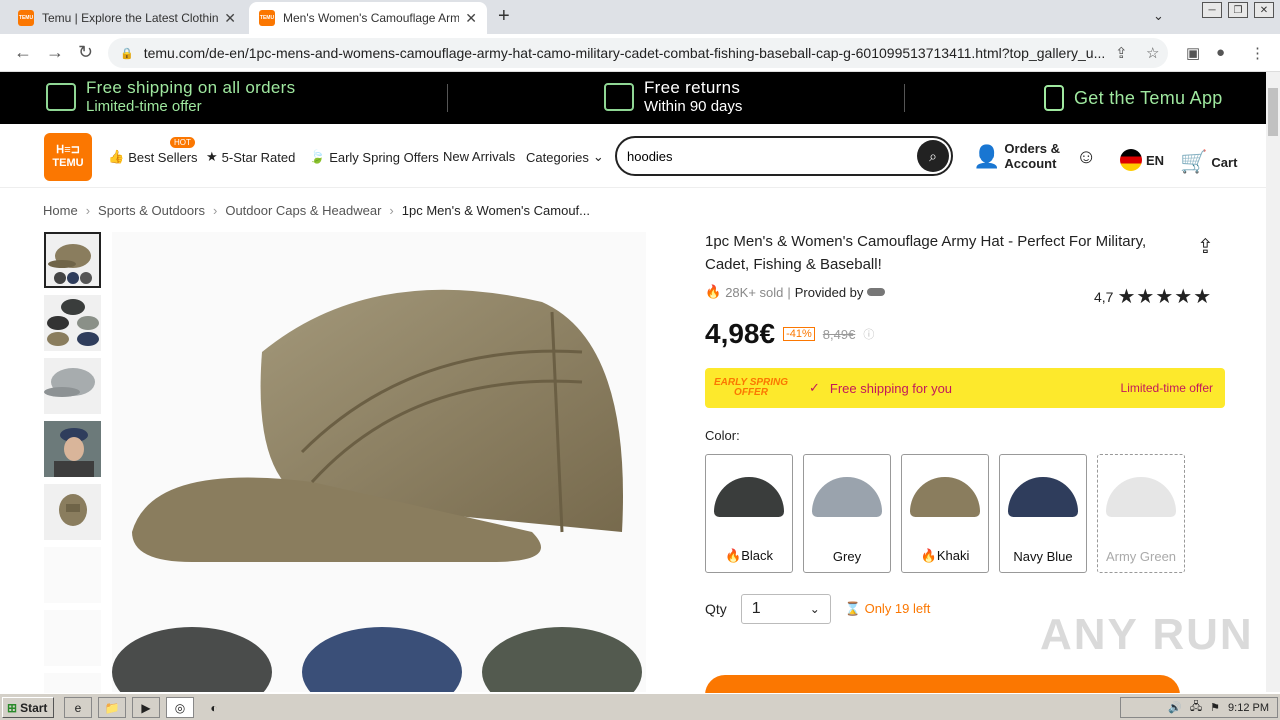 Image resolution: width=1280 pixels, height=720 pixels. What do you see at coordinates (303, 210) in the screenshot?
I see `breadcrumb-caps: Outdoor Caps & Headwear` at bounding box center [303, 210].